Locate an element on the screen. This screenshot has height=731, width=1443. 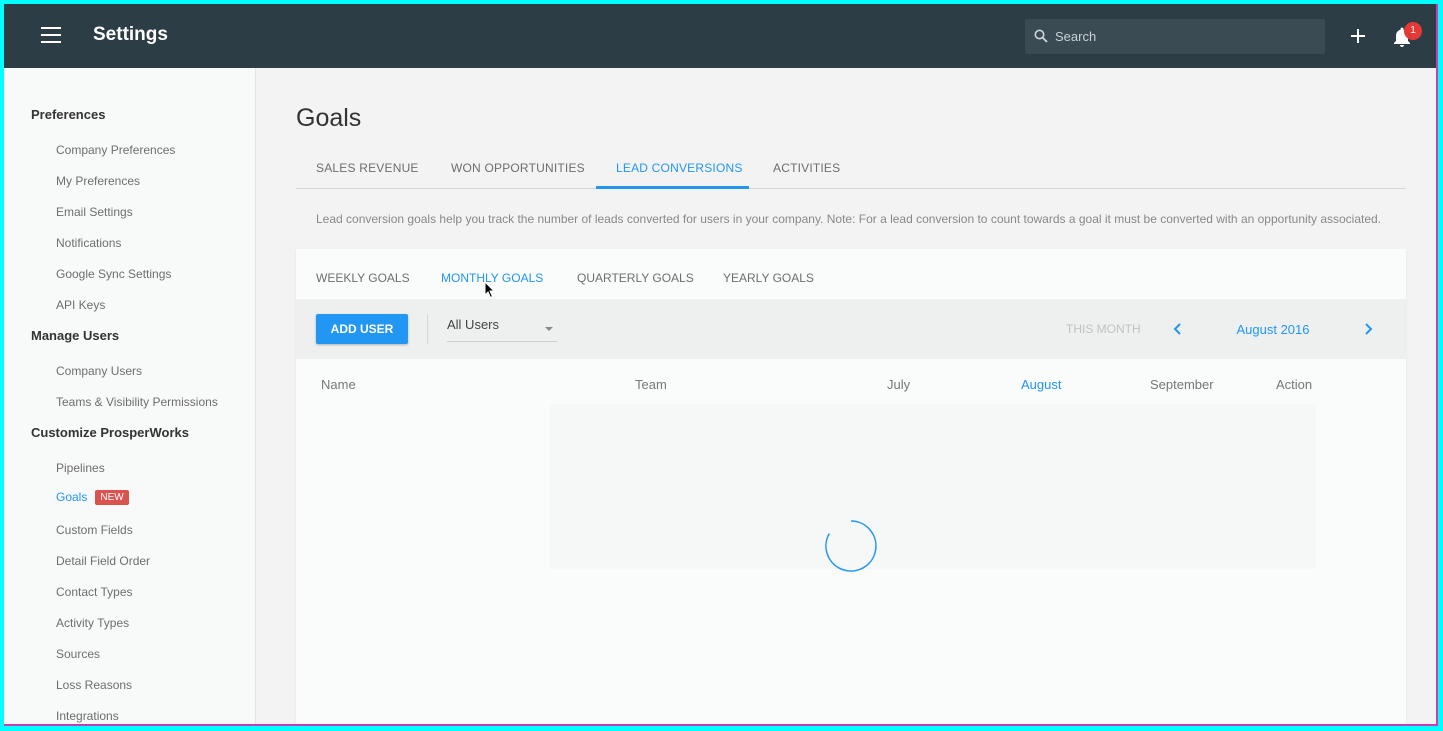
top-bar: Settings 1 is located at coordinates (720, 36).